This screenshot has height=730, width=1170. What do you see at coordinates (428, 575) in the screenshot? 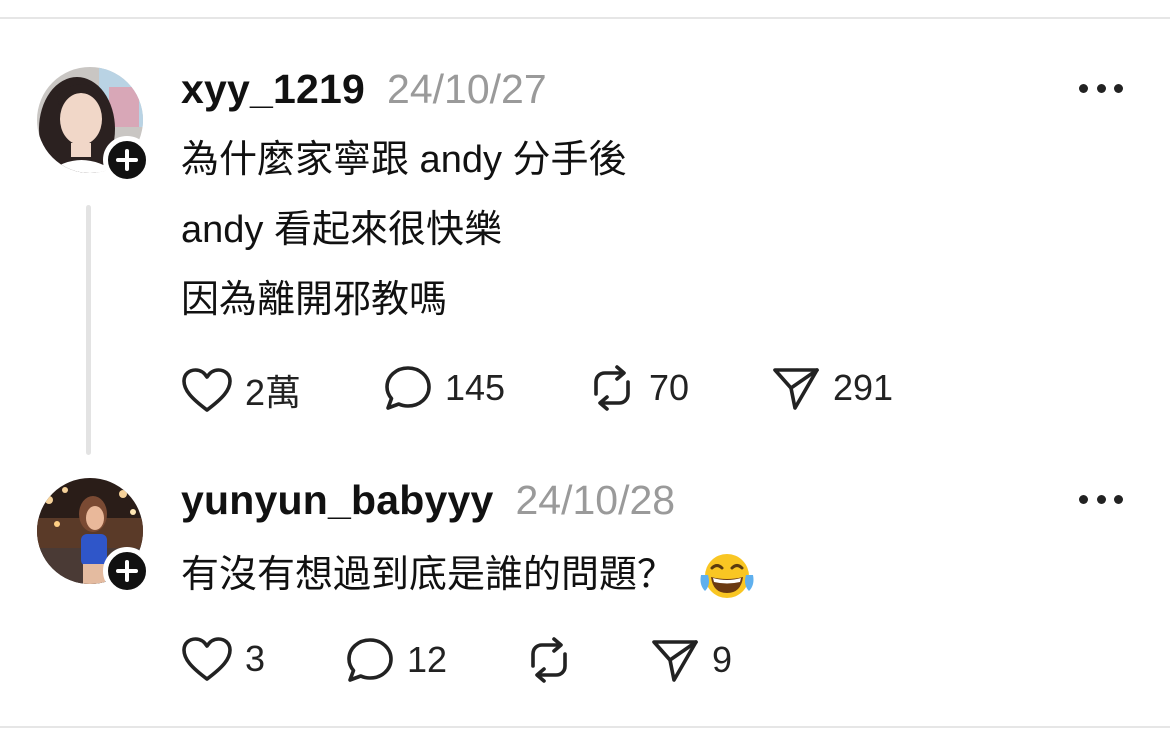
I see `comment-text: 有沒有想過到底是誰的問題？` at bounding box center [428, 575].